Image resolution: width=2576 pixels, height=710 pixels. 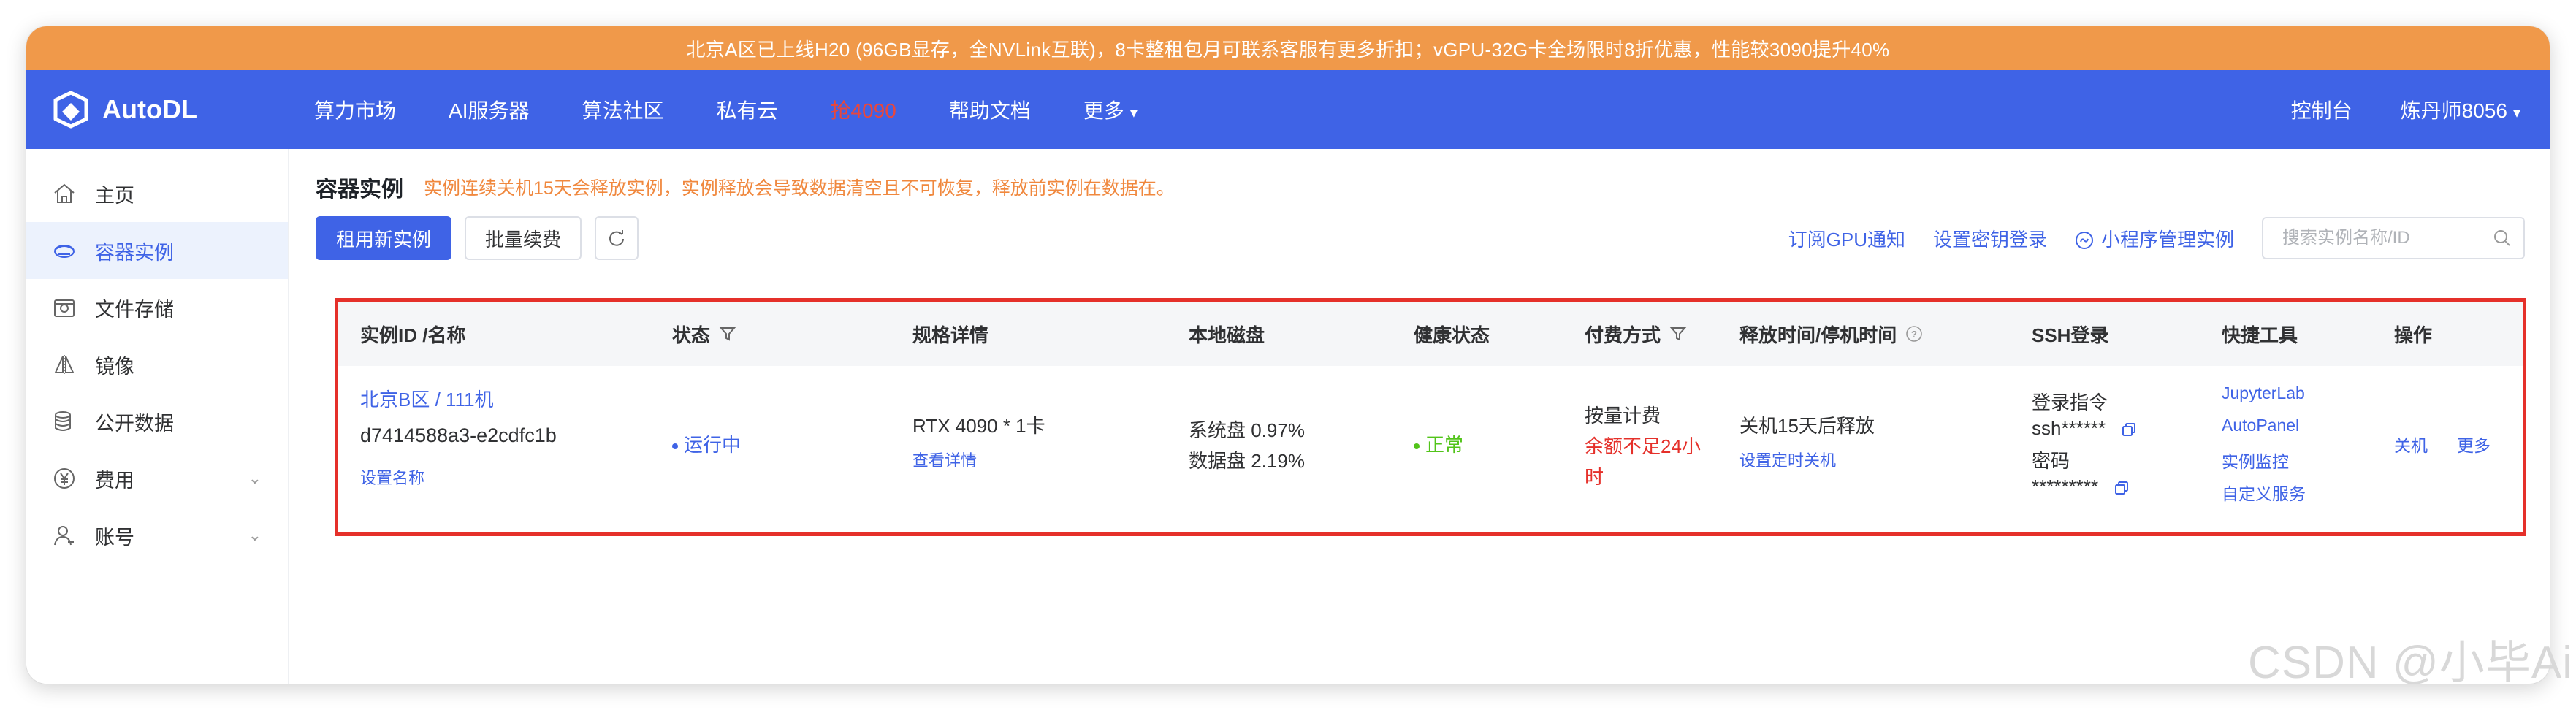 What do you see at coordinates (2255, 460) in the screenshot?
I see `tool-monitor-link: 实例监控` at bounding box center [2255, 460].